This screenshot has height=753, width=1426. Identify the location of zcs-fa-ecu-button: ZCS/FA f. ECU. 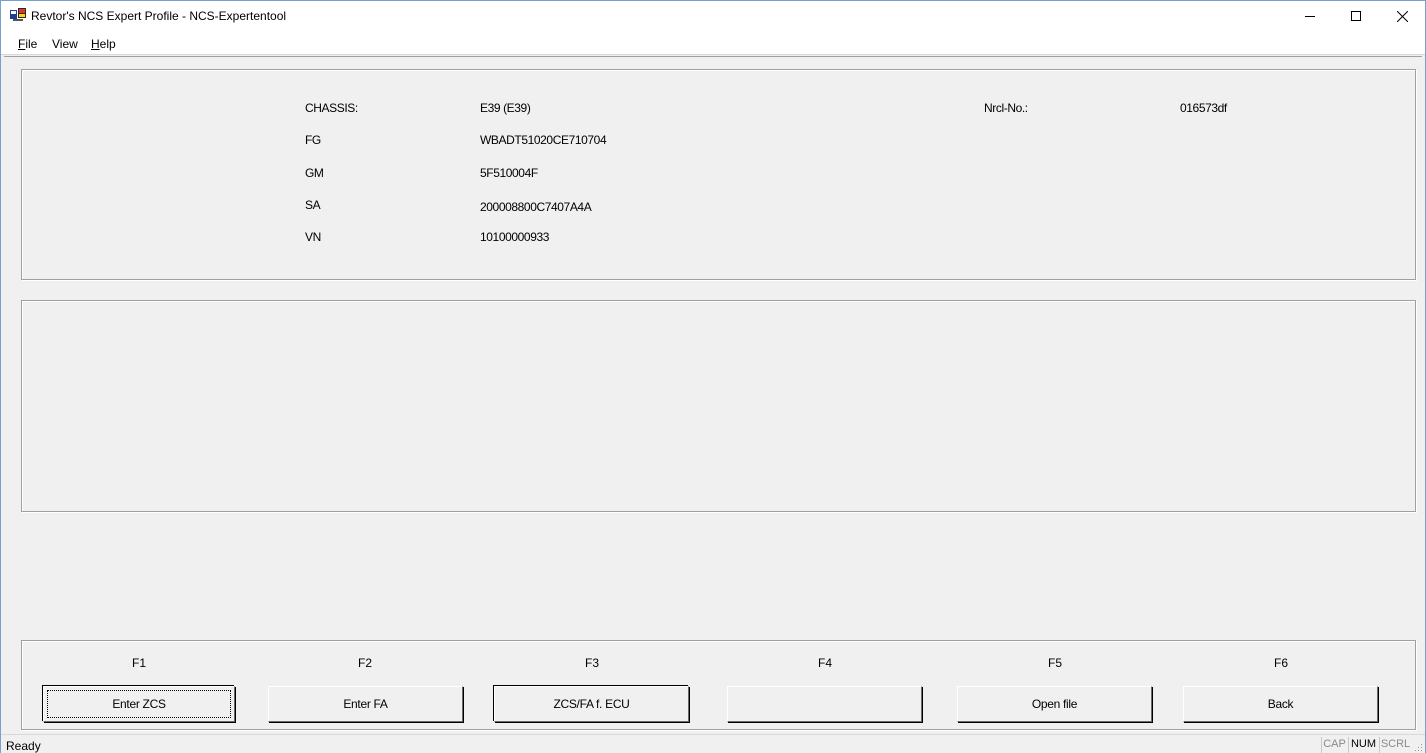
(591, 704).